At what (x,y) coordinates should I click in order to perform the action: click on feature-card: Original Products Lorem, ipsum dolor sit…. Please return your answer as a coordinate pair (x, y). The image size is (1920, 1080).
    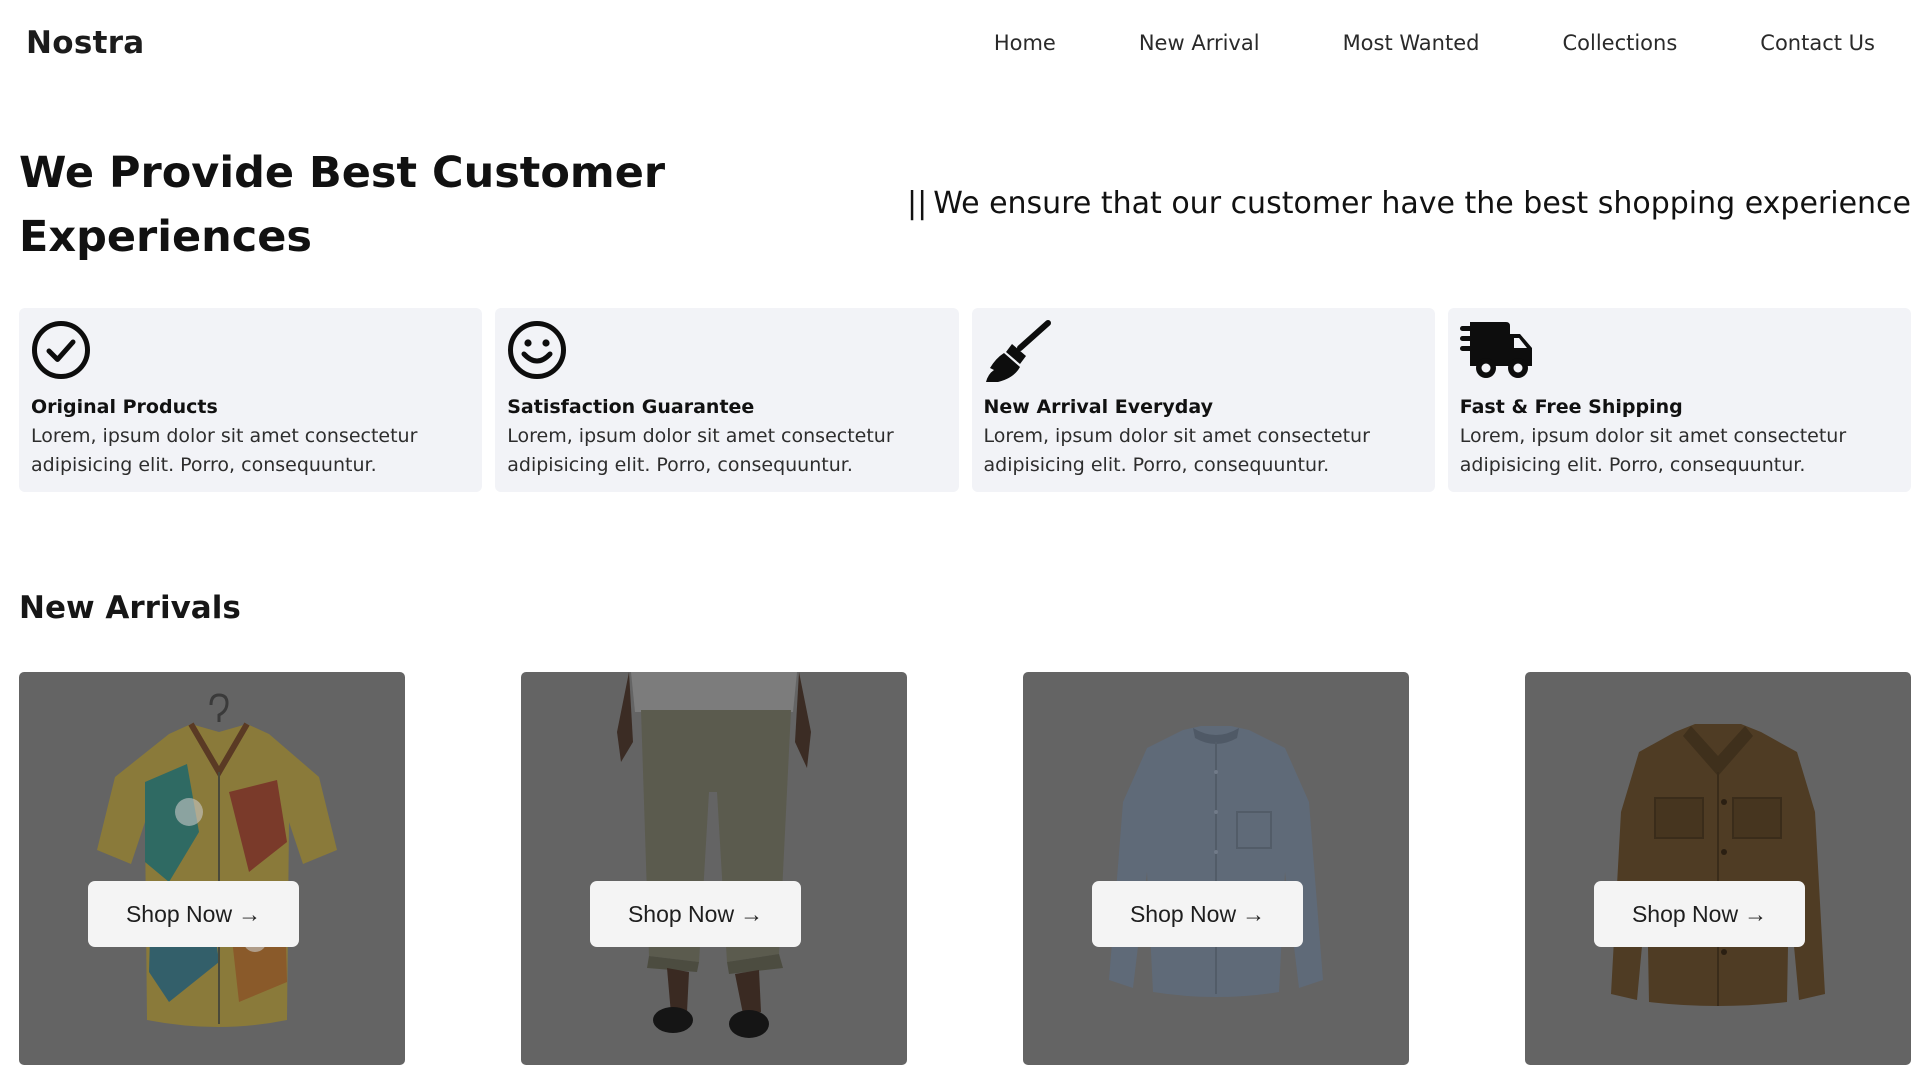
    Looking at the image, I should click on (251, 400).